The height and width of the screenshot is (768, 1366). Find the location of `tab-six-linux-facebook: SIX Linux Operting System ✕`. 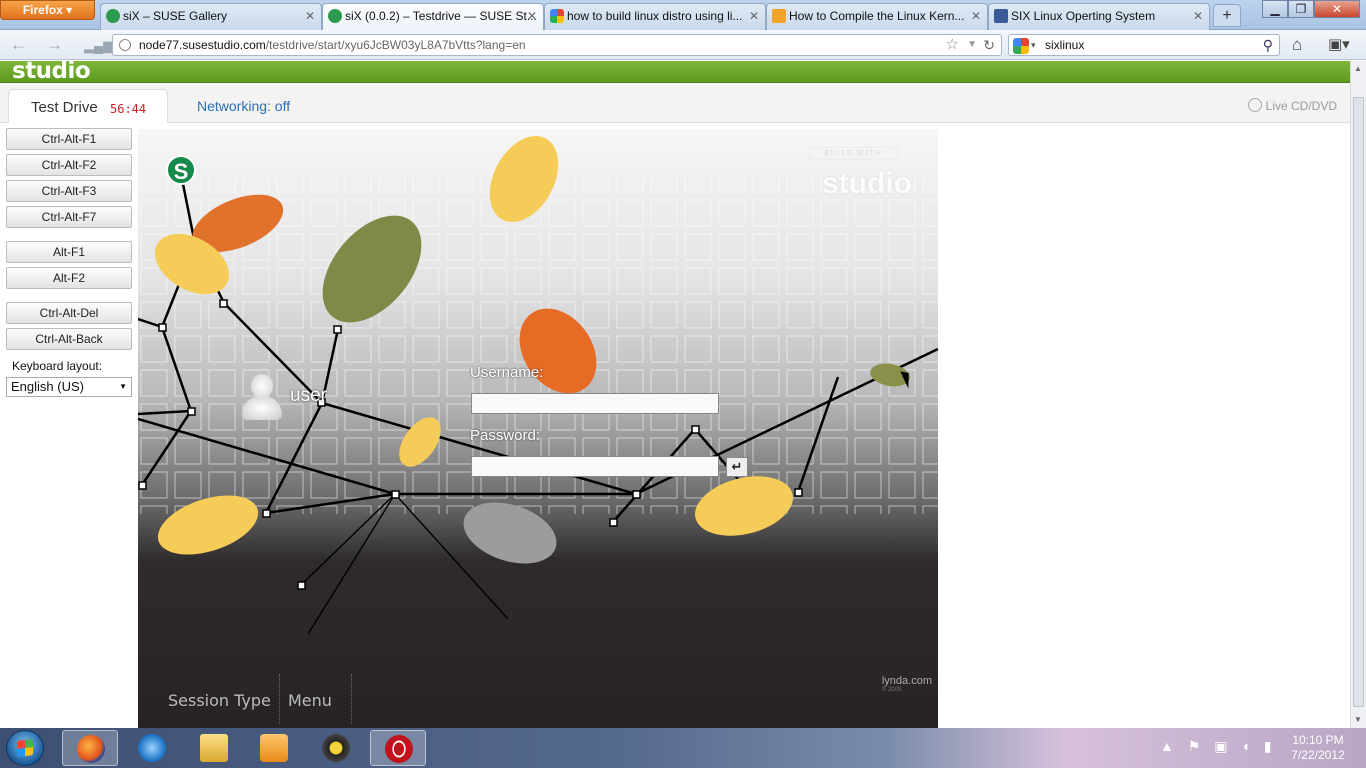

tab-six-linux-facebook: SIX Linux Operting System ✕ is located at coordinates (1099, 16).